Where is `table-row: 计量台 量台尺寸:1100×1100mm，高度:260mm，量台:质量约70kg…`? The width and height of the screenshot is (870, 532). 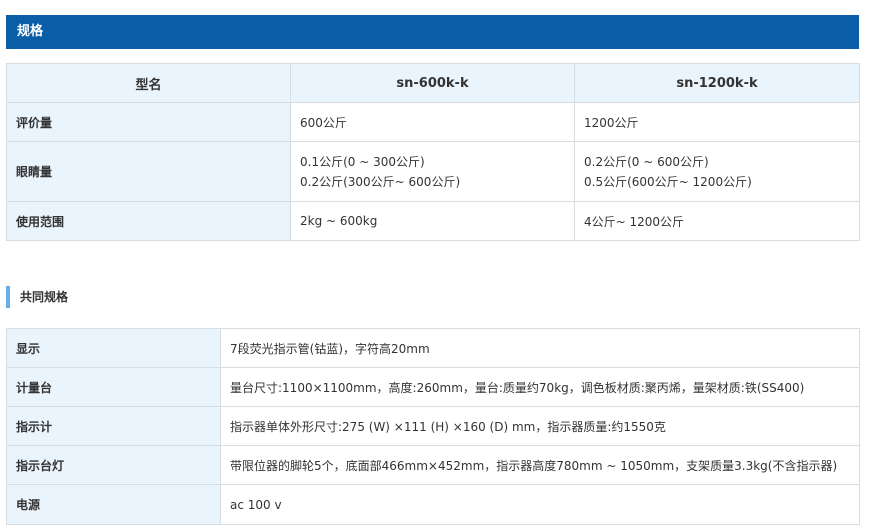
table-row: 计量台 量台尺寸:1100×1100mm，高度:260mm，量台:质量约70kg… is located at coordinates (433, 387).